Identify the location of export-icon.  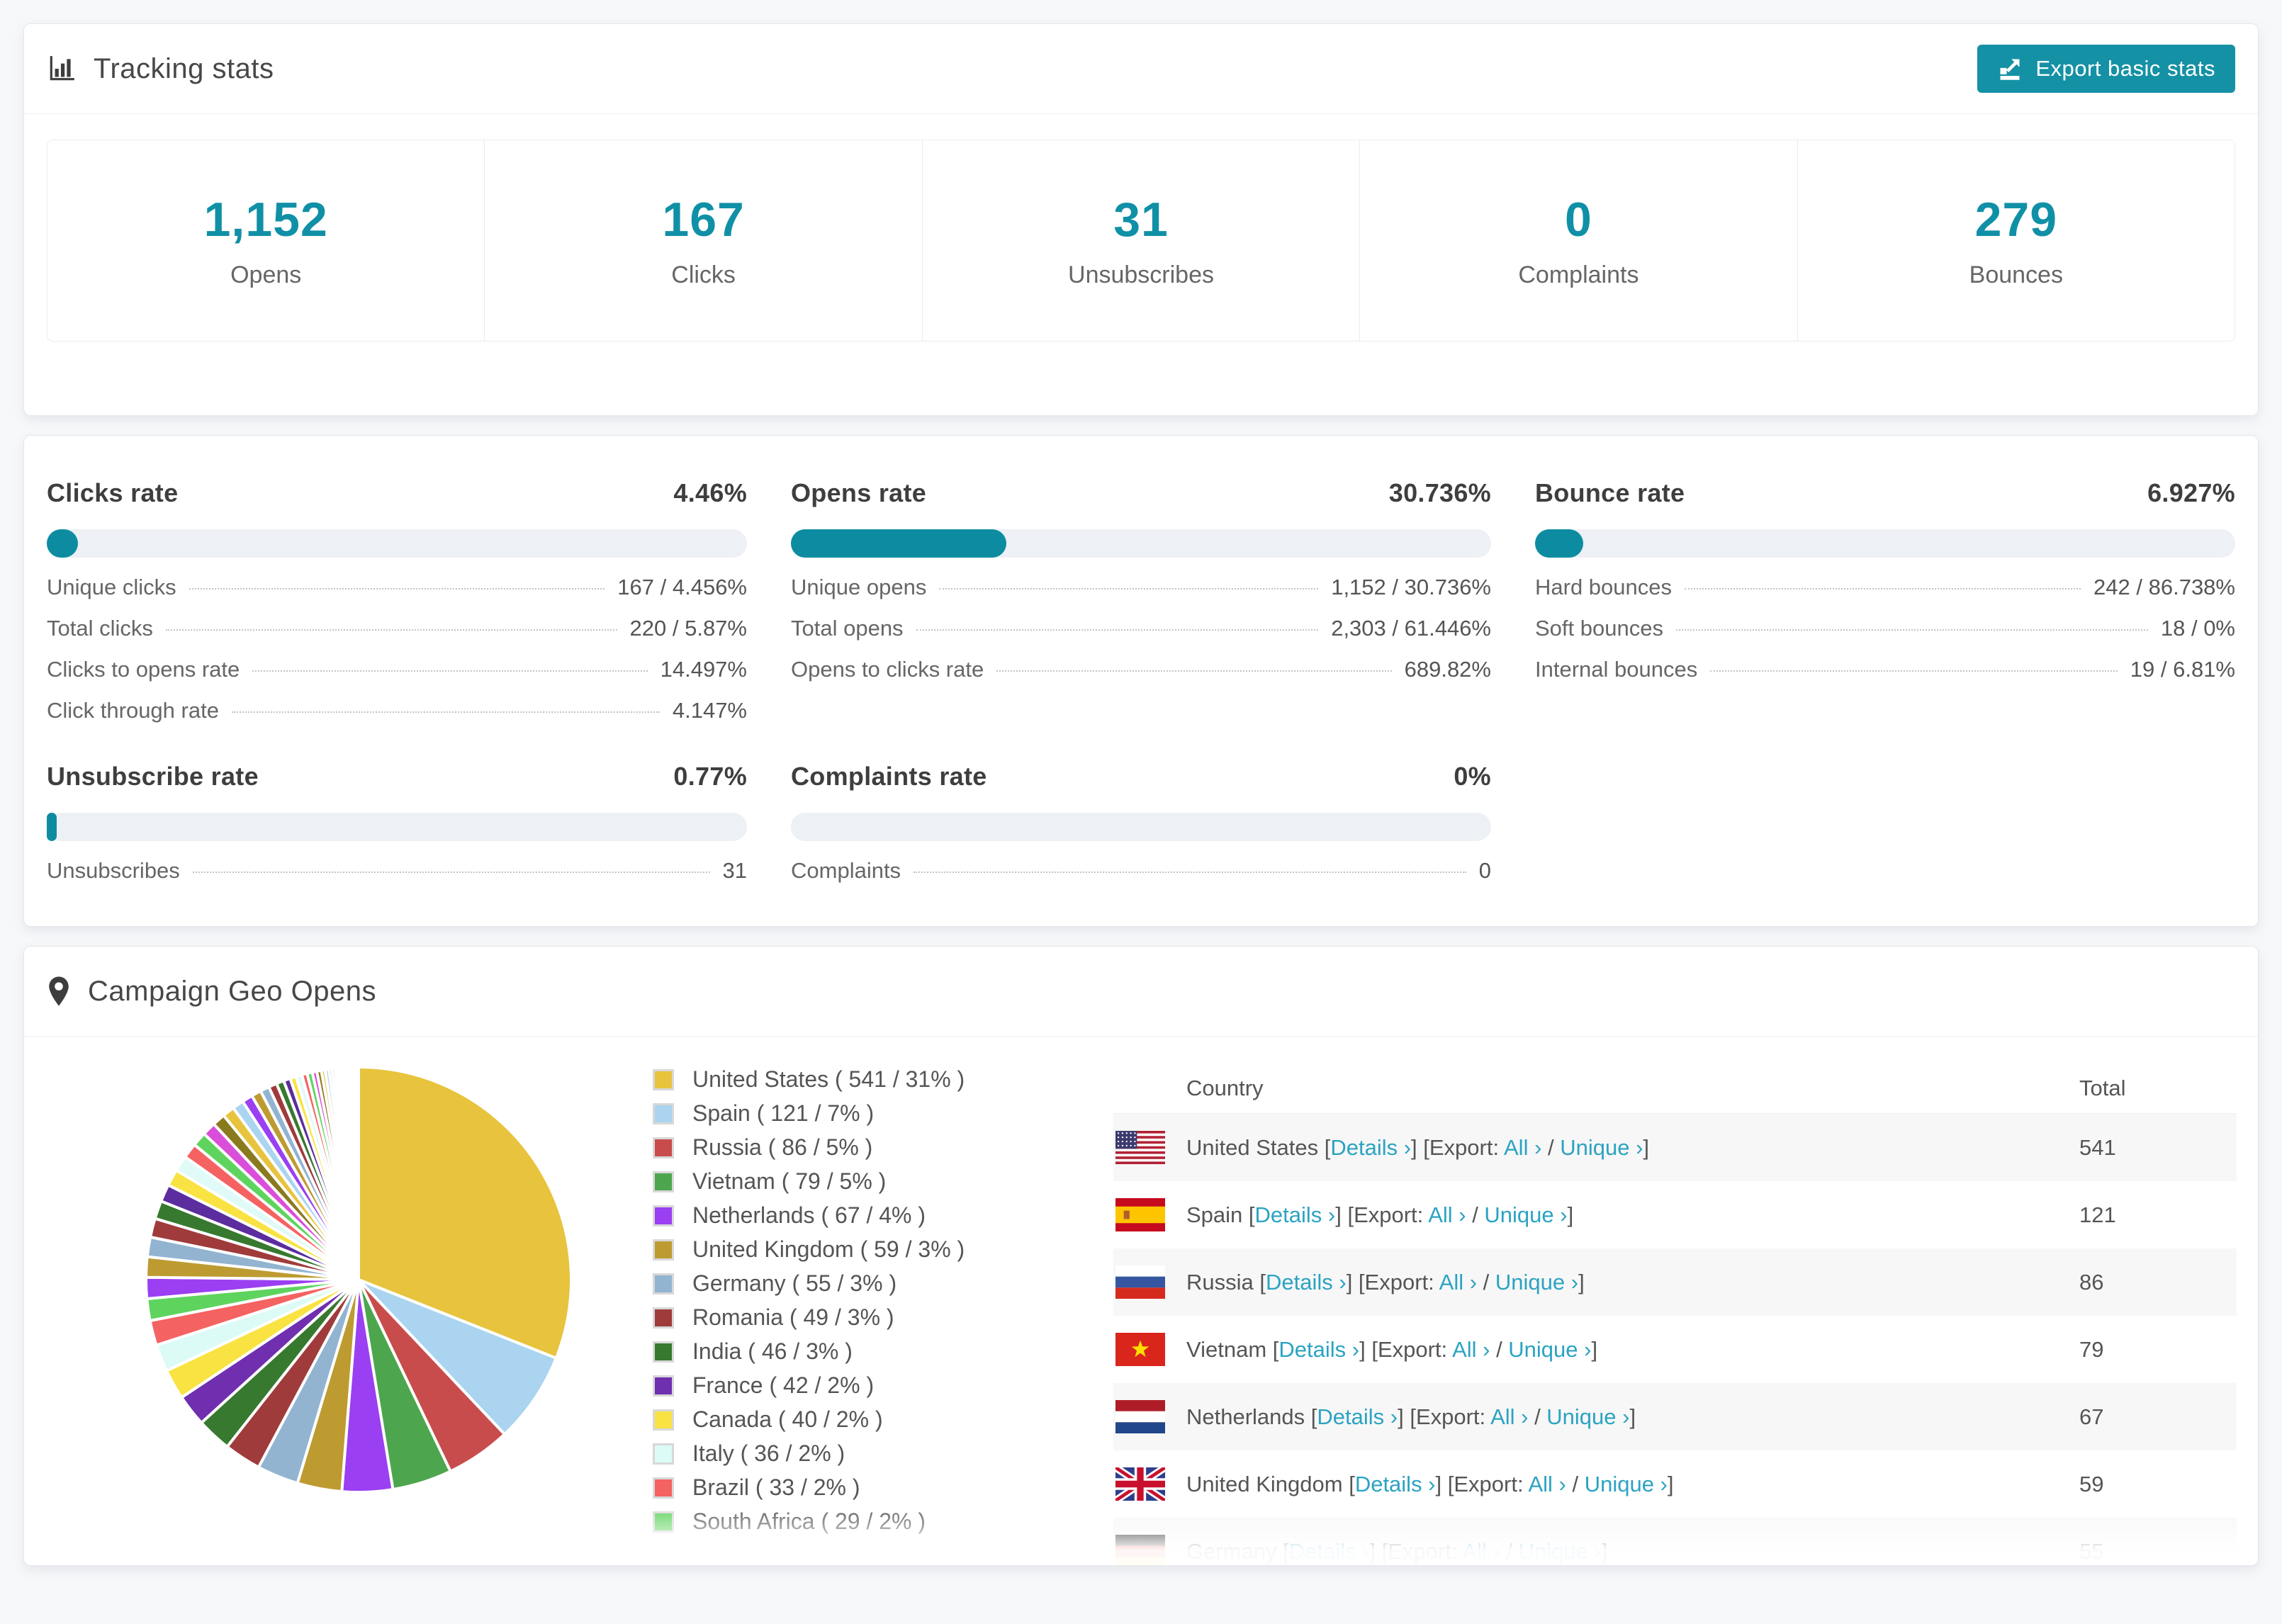
(2010, 69).